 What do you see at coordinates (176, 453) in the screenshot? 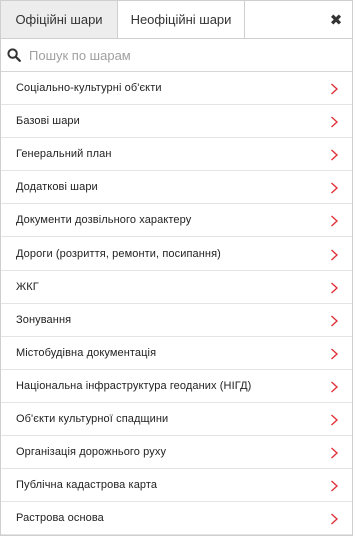
I see `layer-item: Організація дорожнього руху` at bounding box center [176, 453].